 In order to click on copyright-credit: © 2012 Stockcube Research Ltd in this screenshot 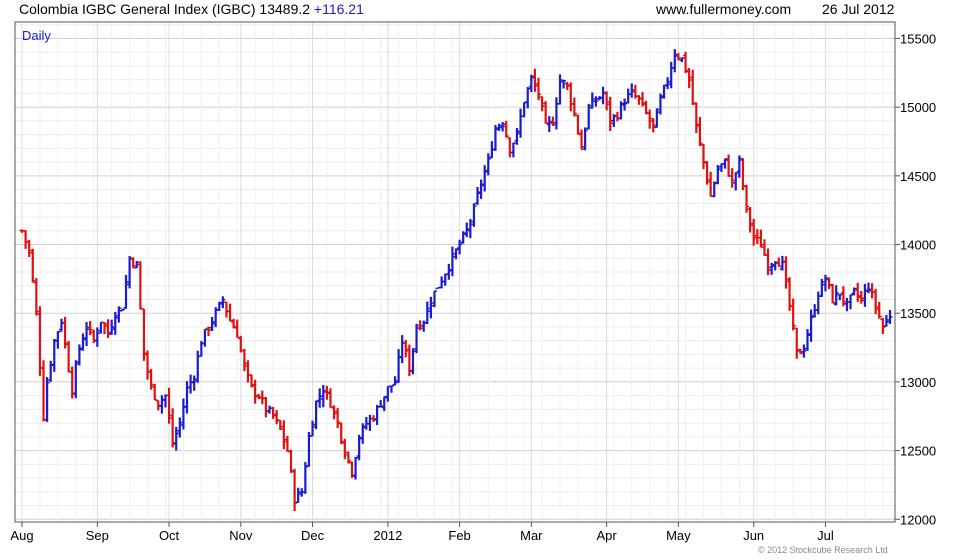, I will do `click(823, 550)`.